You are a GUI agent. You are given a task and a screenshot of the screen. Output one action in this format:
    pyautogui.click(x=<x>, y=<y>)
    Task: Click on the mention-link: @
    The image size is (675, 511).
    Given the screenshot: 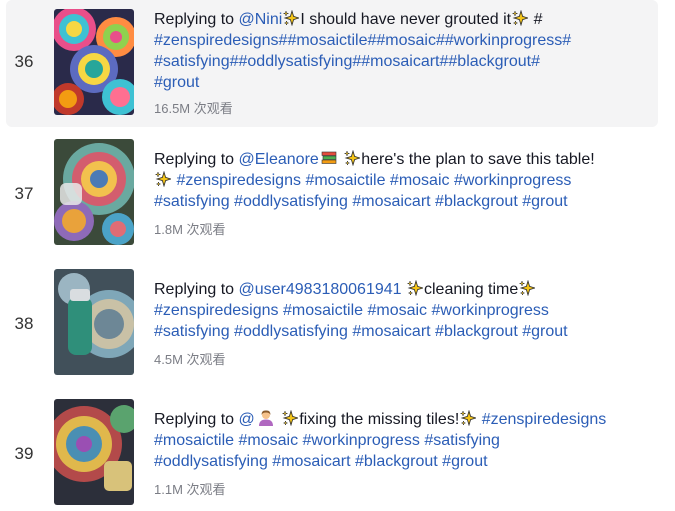 What is the action you would take?
    pyautogui.click(x=247, y=419)
    